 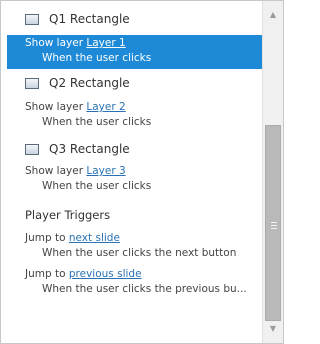 I want to click on scroll-up-arrow-icon: ▲, so click(x=273, y=14).